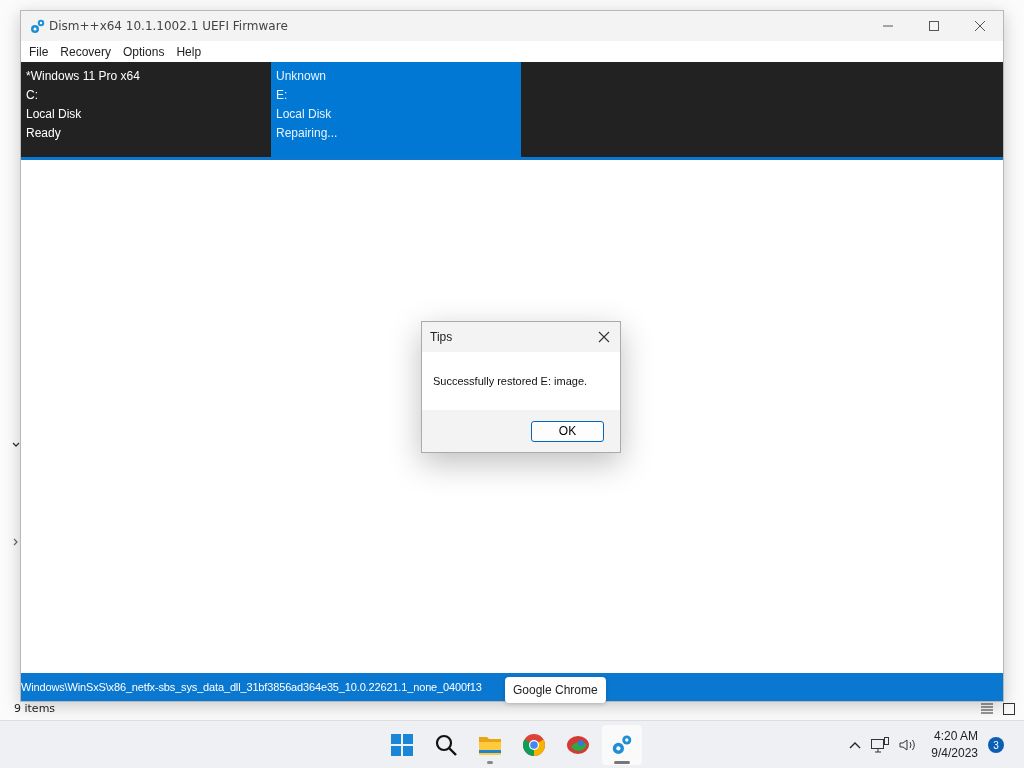 This screenshot has width=1024, height=768. What do you see at coordinates (83, 76) in the screenshot?
I see `session-info: *Windows 11 Pro x64` at bounding box center [83, 76].